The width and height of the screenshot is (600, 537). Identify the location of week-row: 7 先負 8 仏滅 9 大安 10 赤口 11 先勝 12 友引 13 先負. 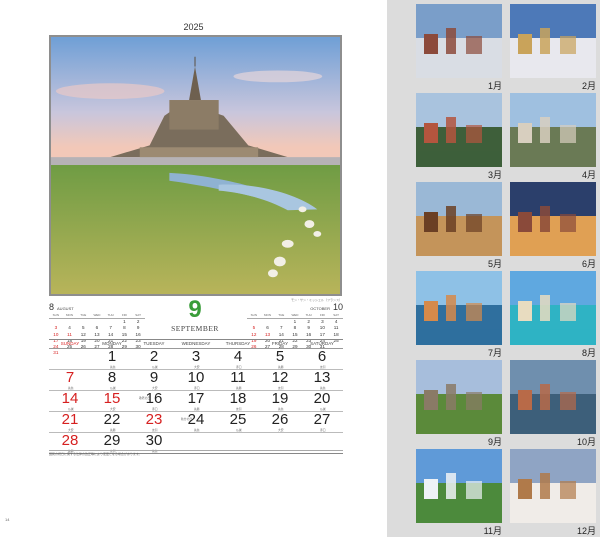
(196, 379).